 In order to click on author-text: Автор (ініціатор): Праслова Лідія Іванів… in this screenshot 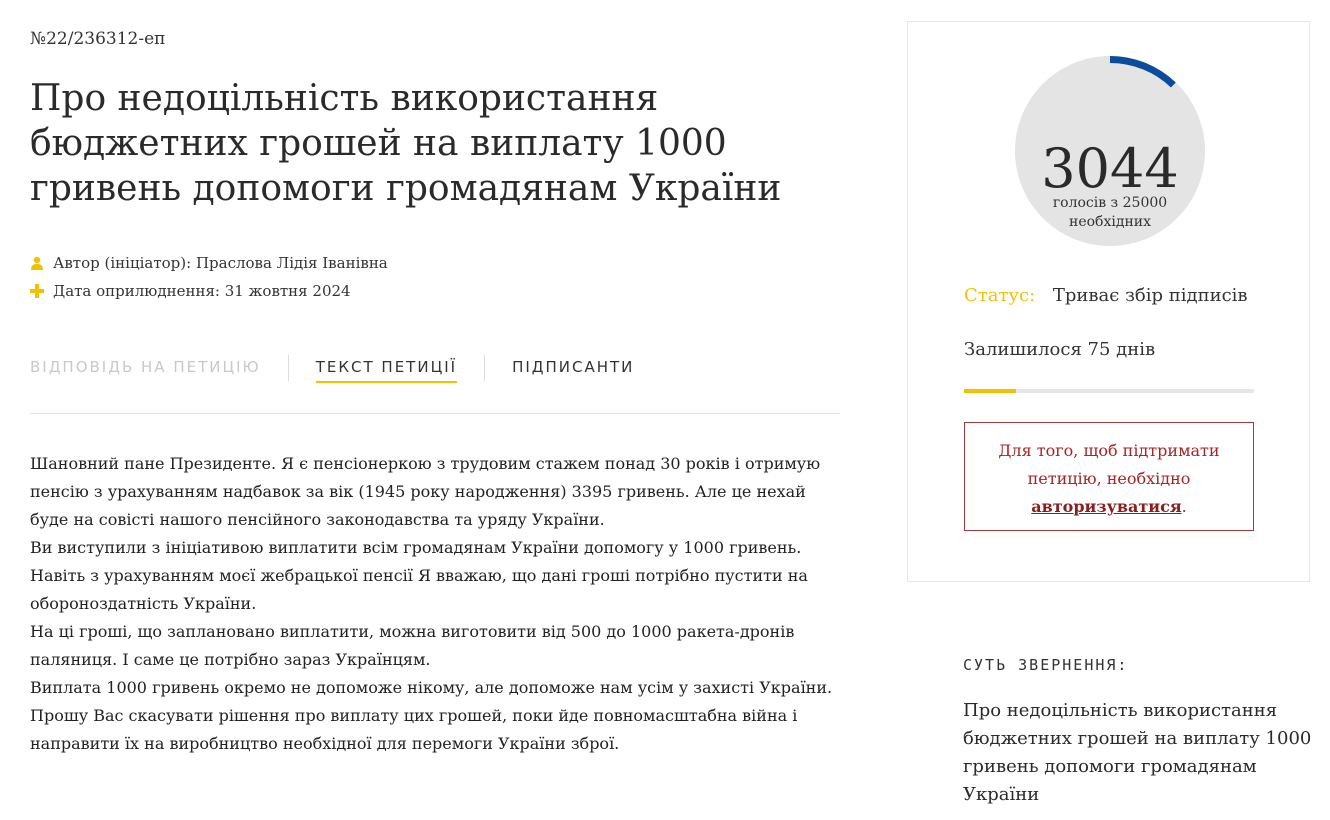, I will do `click(220, 263)`.